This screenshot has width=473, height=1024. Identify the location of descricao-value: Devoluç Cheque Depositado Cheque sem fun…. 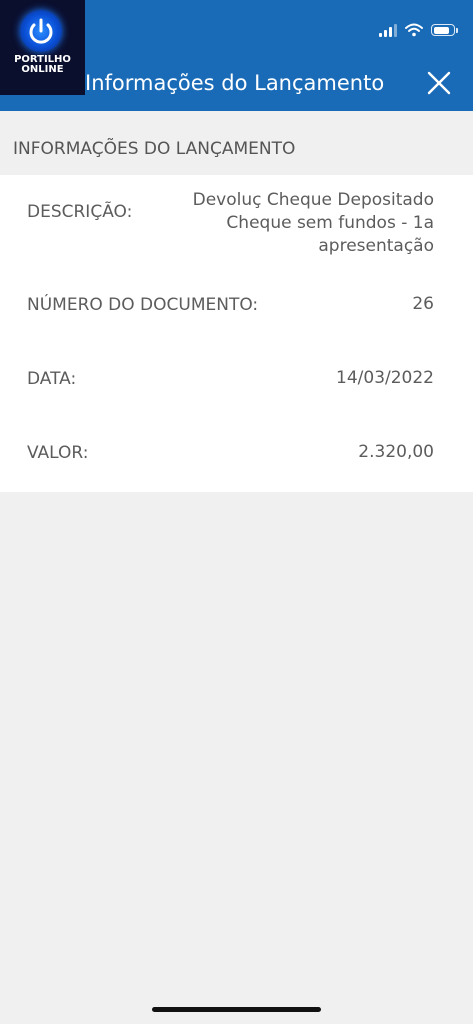
(313, 223).